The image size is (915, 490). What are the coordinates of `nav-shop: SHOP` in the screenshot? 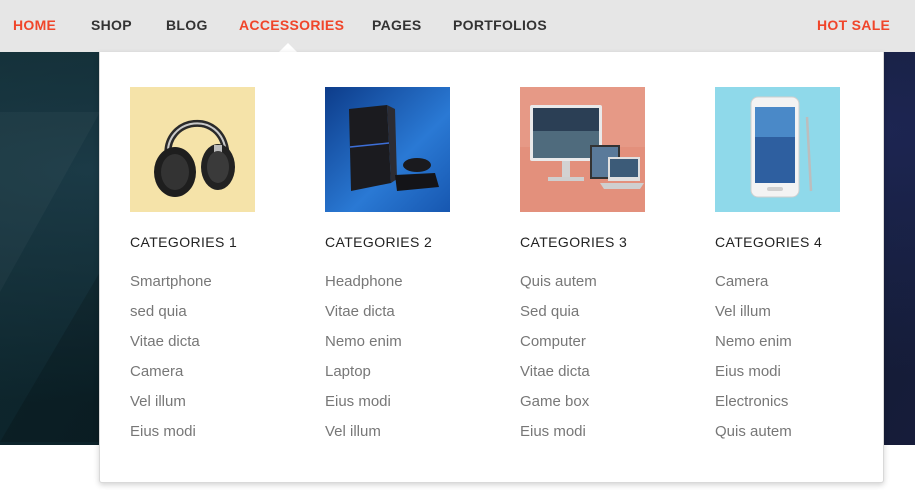 It's located at (111, 25).